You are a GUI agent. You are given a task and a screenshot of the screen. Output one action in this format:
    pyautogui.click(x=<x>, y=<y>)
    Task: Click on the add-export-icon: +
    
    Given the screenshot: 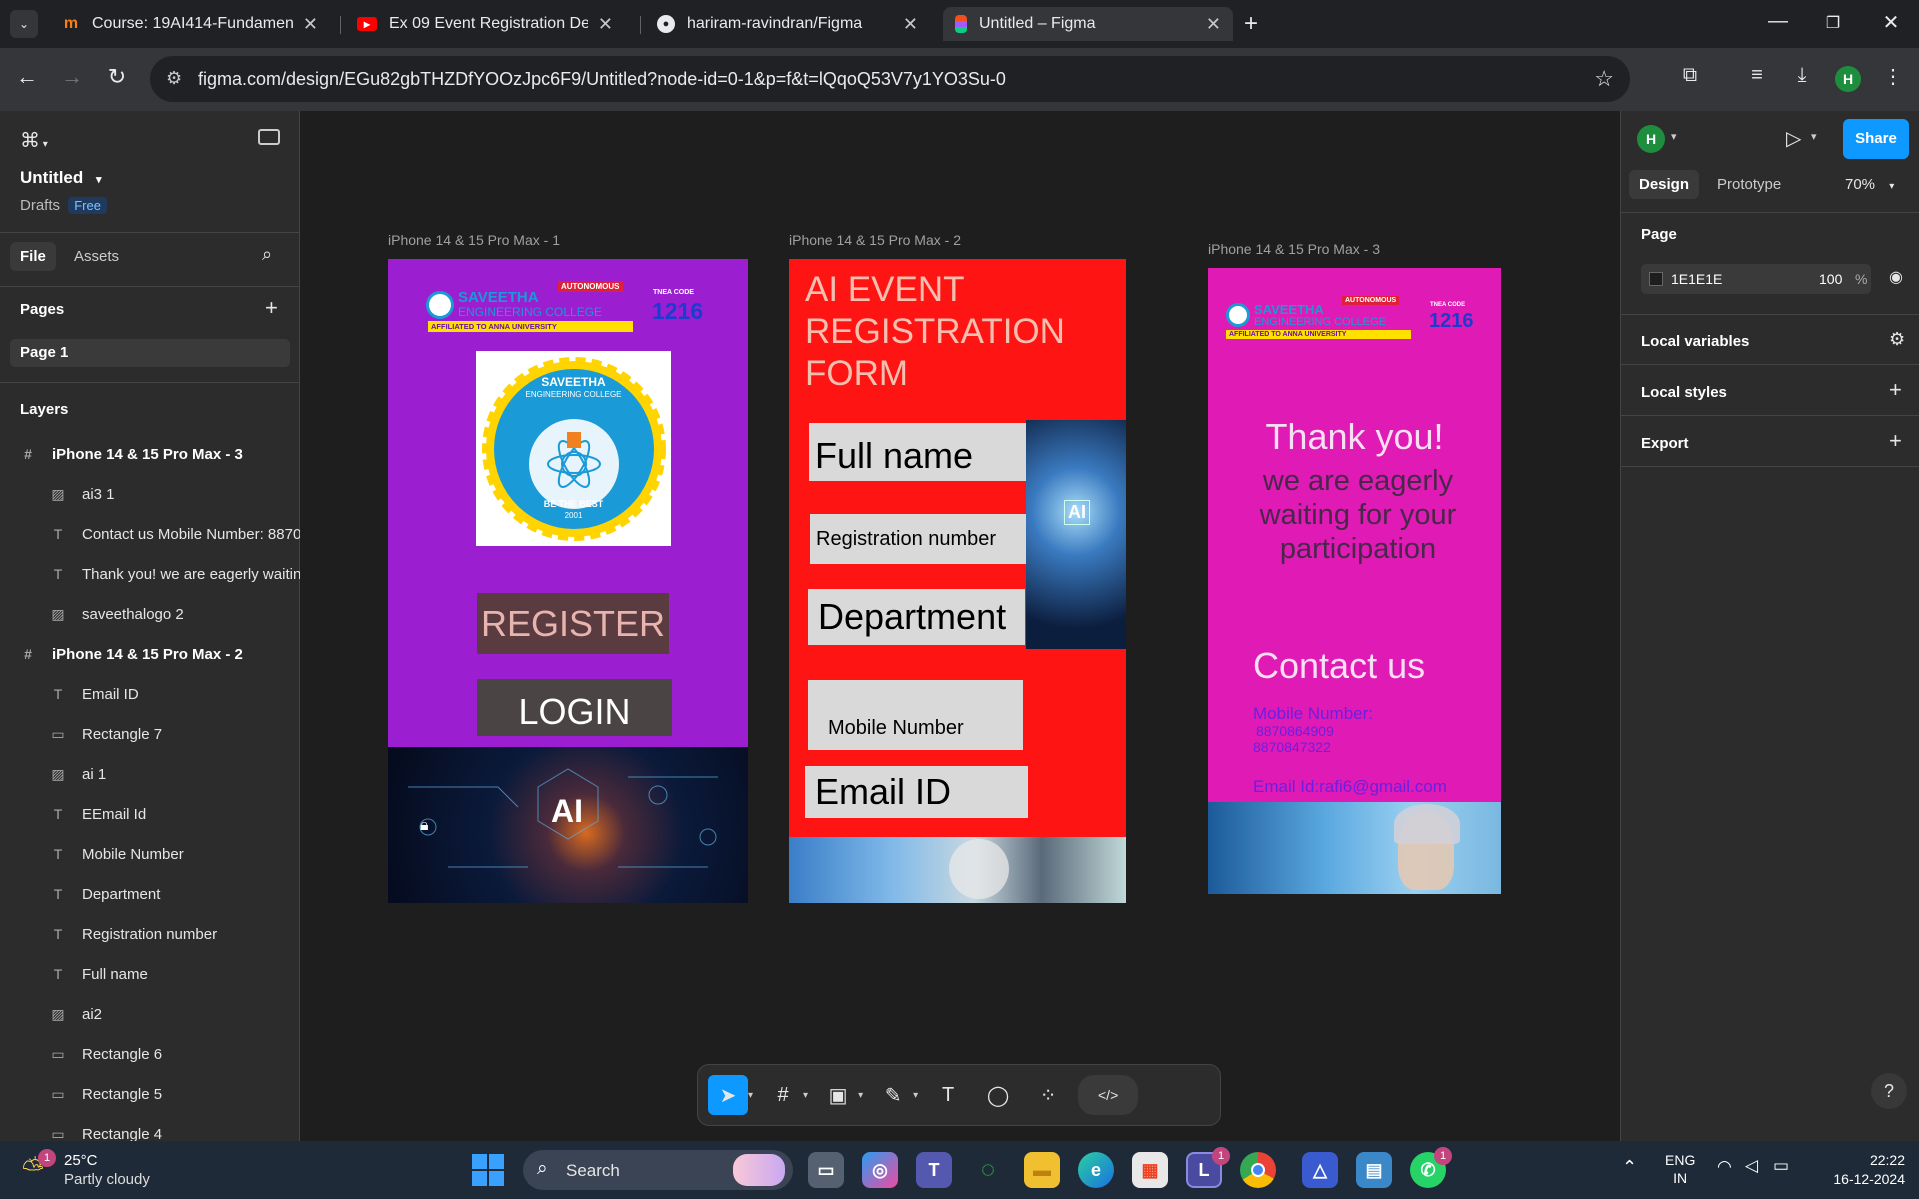 What is the action you would take?
    pyautogui.click(x=1895, y=441)
    